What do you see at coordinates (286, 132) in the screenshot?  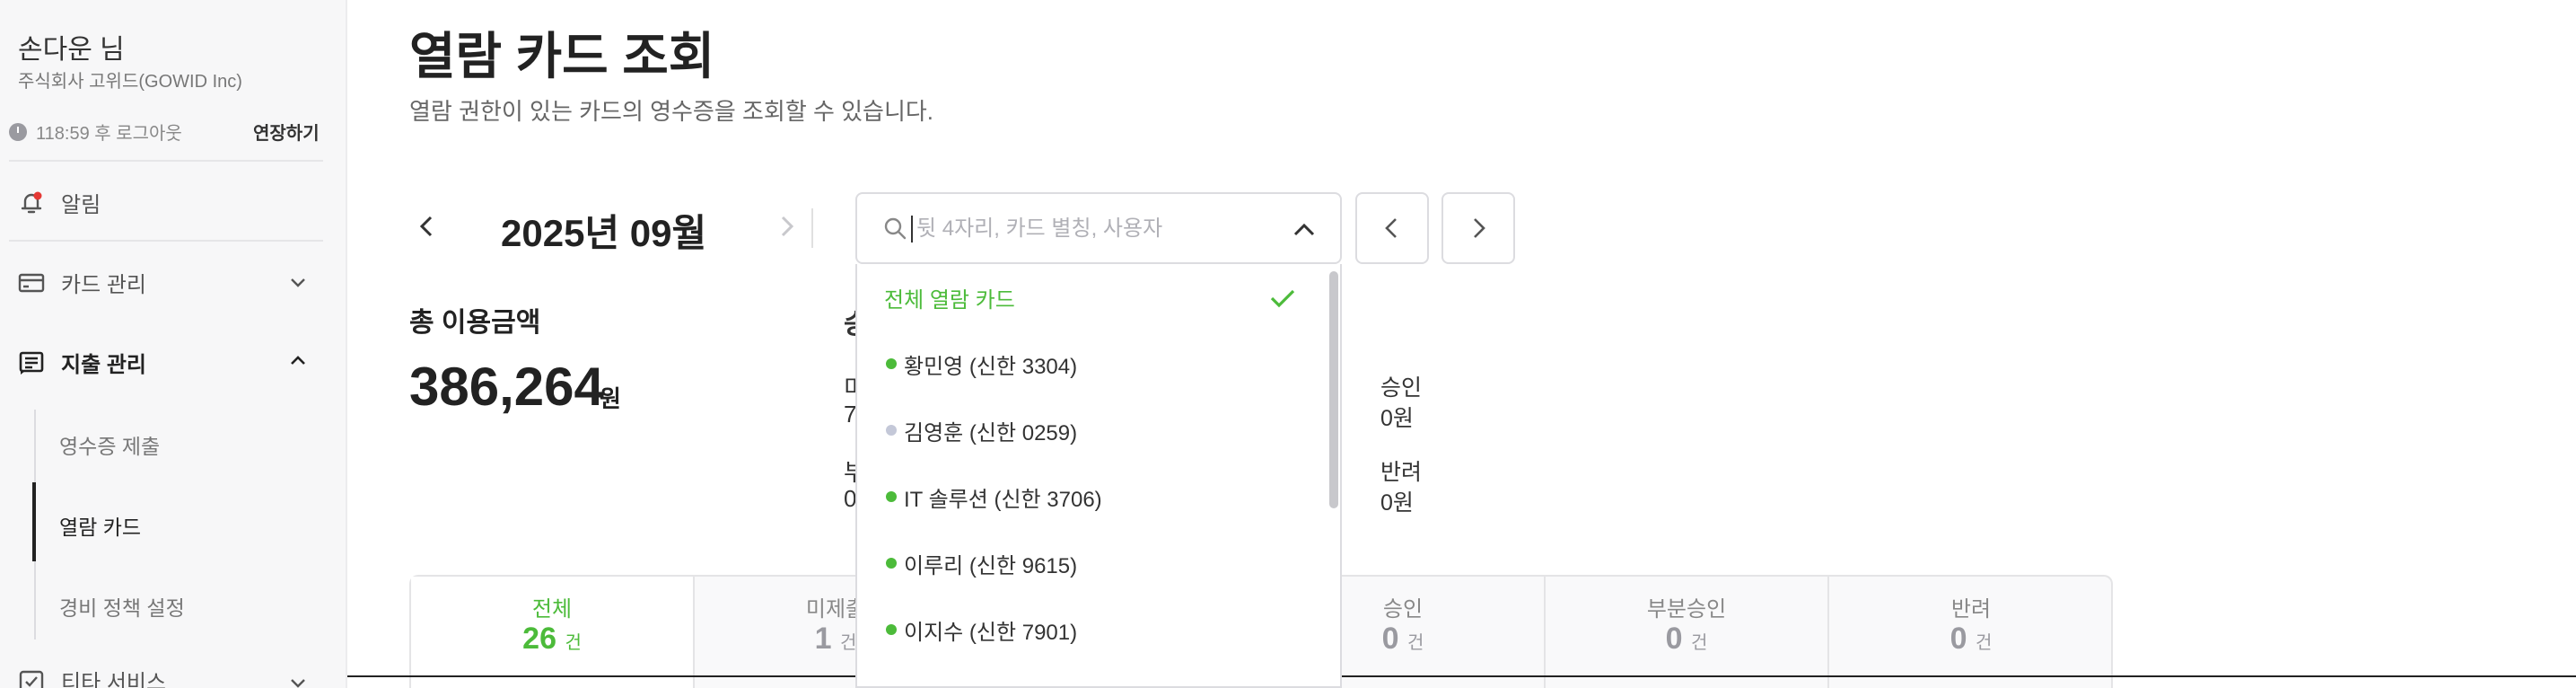 I see `extend-session-button: 연장하기` at bounding box center [286, 132].